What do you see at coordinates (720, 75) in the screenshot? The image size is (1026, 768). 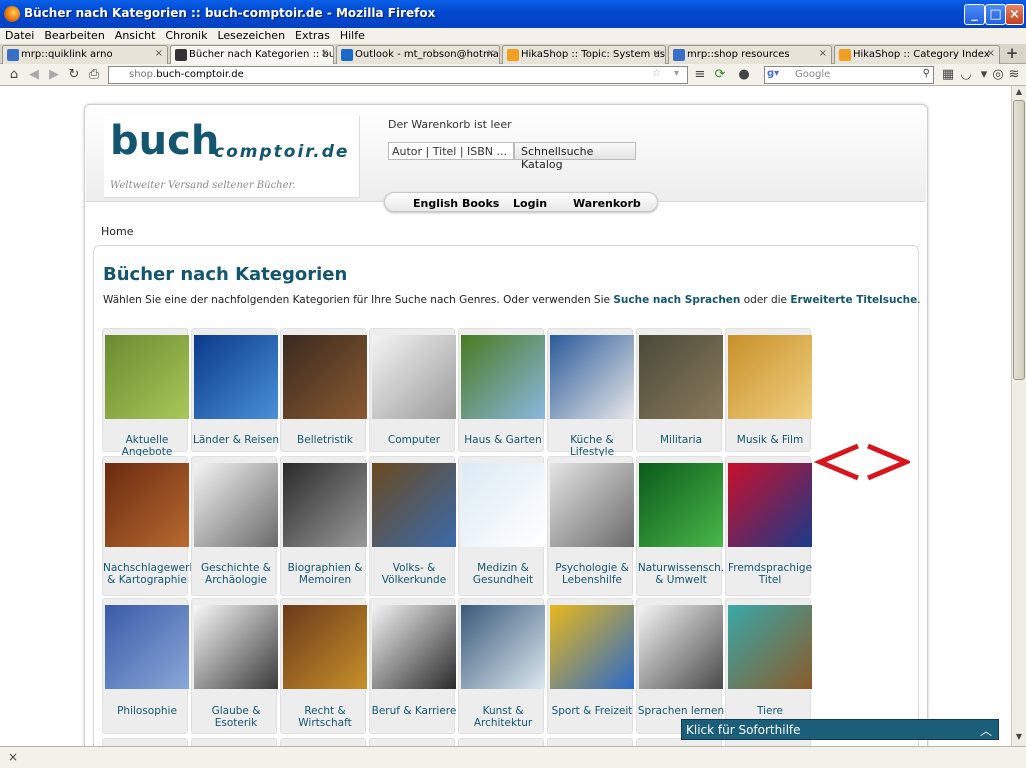 I see `addon-sync-icon: ⟳` at bounding box center [720, 75].